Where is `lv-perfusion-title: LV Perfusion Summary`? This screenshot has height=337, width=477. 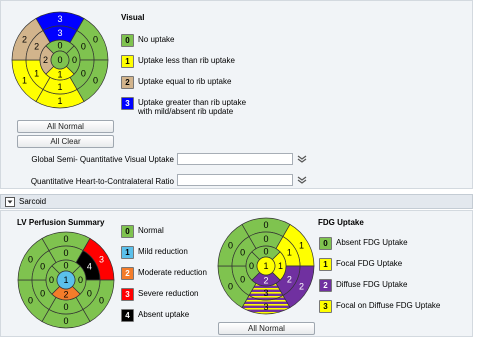 lv-perfusion-title: LV Perfusion Summary is located at coordinates (61, 222).